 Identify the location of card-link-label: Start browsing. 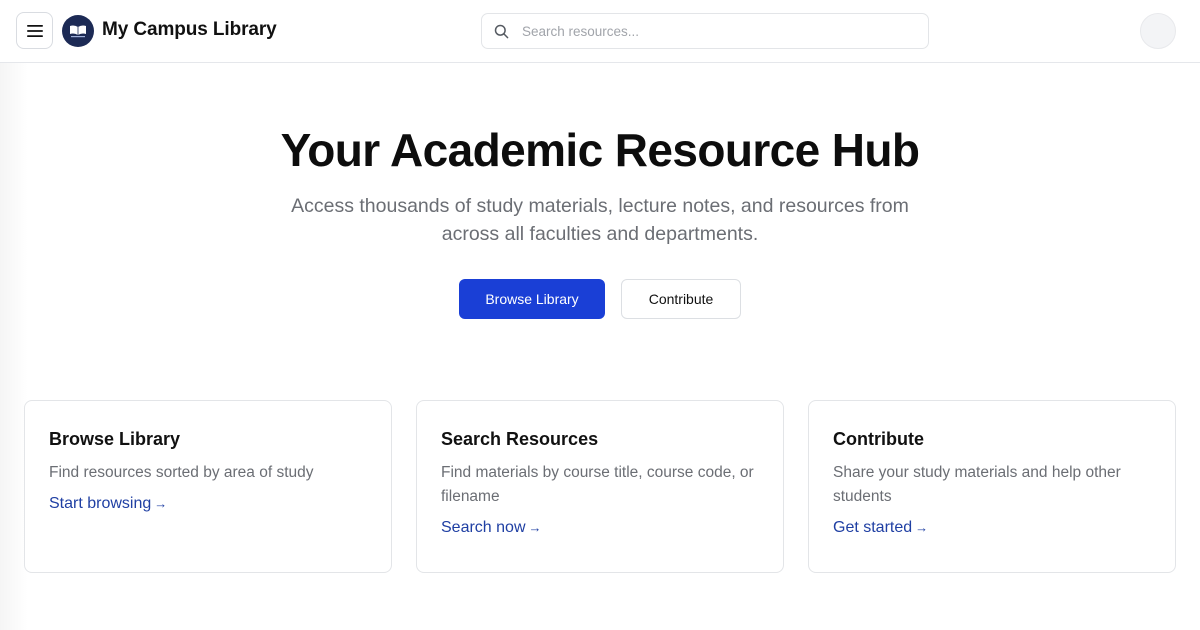
(100, 503).